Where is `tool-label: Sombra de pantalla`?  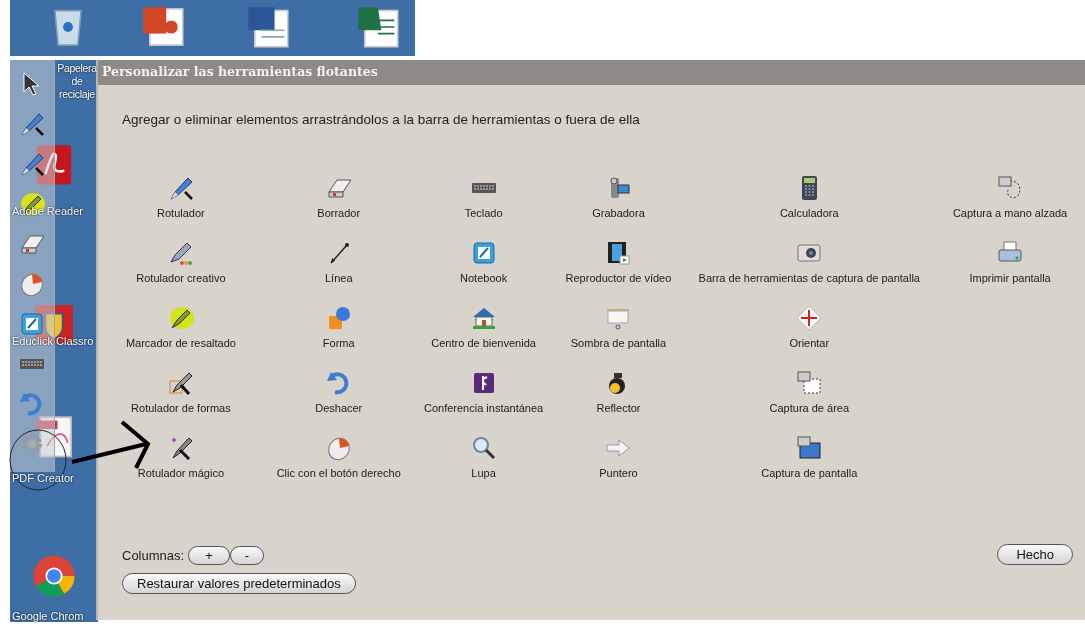 tool-label: Sombra de pantalla is located at coordinates (618, 343).